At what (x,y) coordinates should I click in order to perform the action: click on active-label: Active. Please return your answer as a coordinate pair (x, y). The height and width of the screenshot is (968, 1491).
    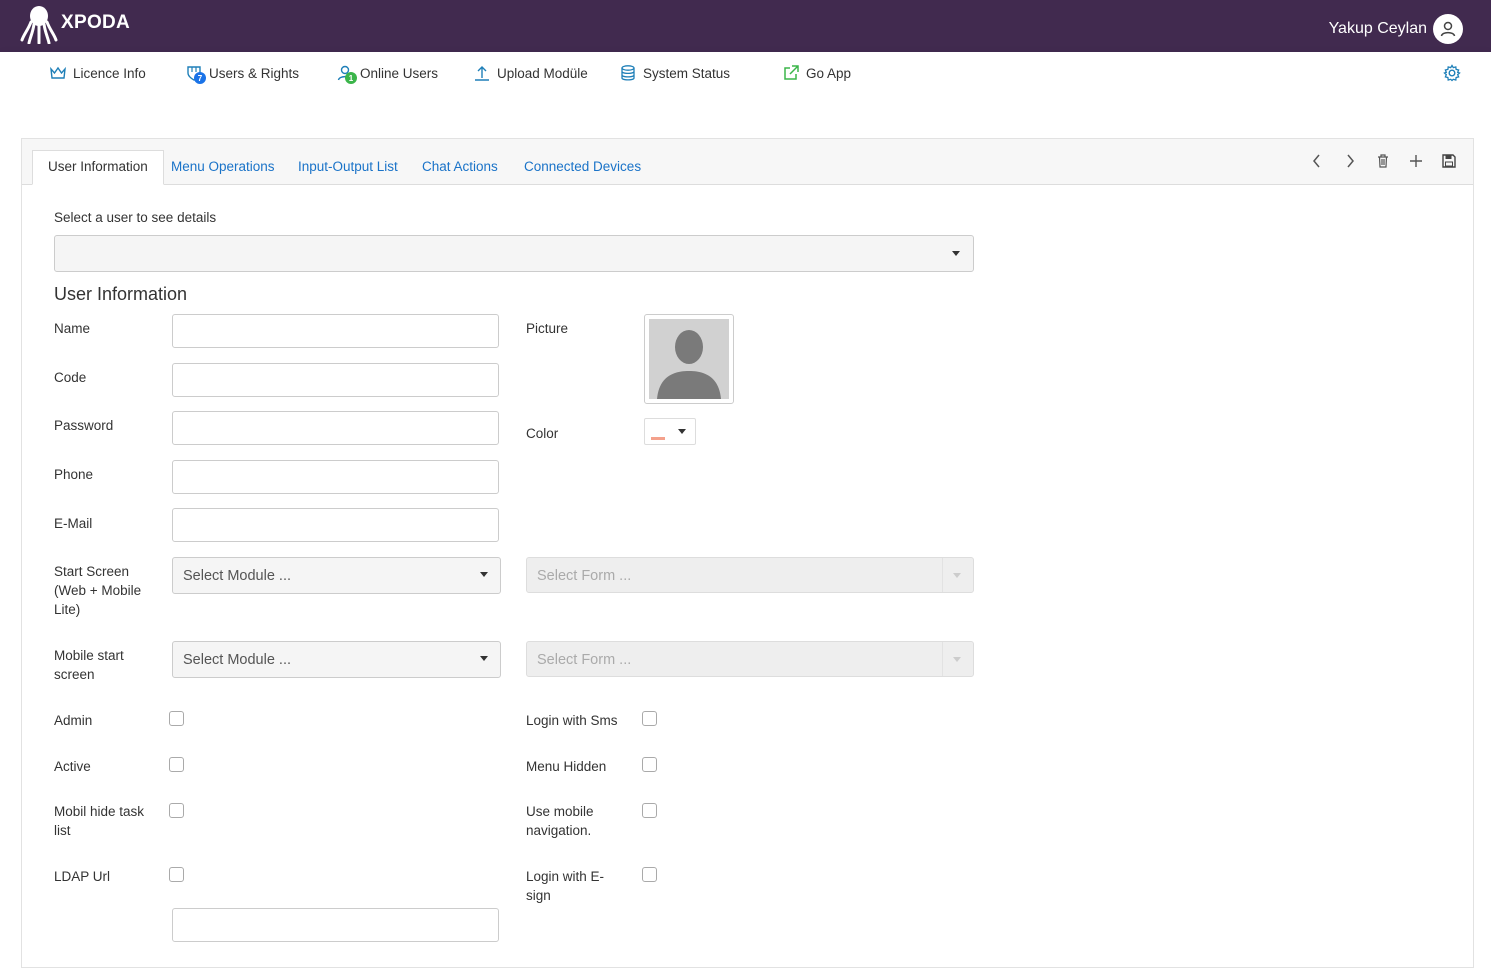
    Looking at the image, I should click on (72, 766).